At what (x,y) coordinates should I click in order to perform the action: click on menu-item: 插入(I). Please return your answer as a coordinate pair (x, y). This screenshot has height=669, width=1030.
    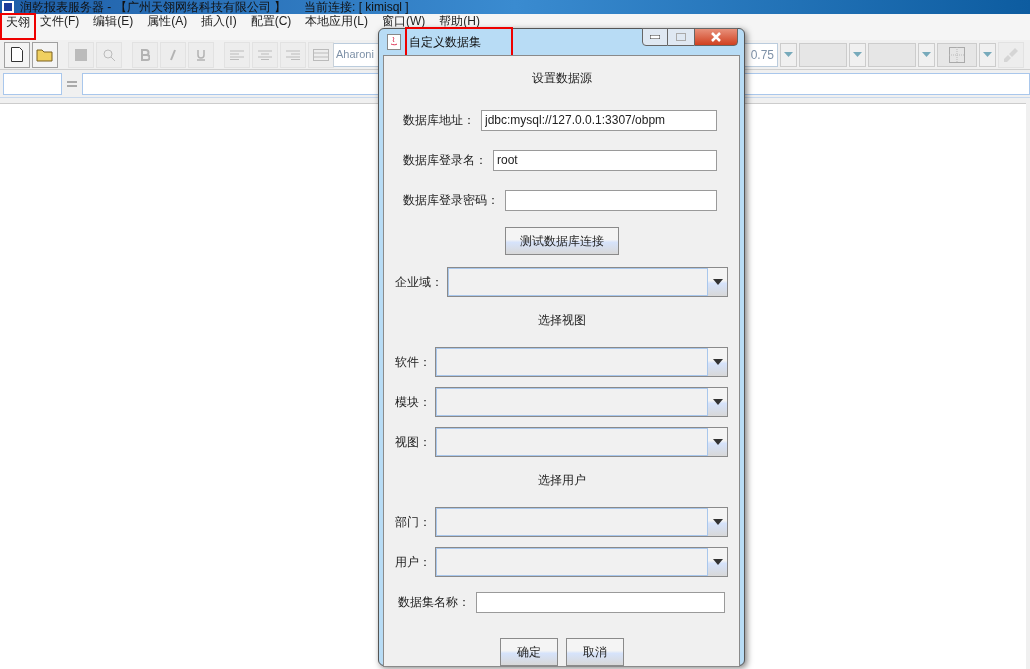
    Looking at the image, I should click on (219, 21).